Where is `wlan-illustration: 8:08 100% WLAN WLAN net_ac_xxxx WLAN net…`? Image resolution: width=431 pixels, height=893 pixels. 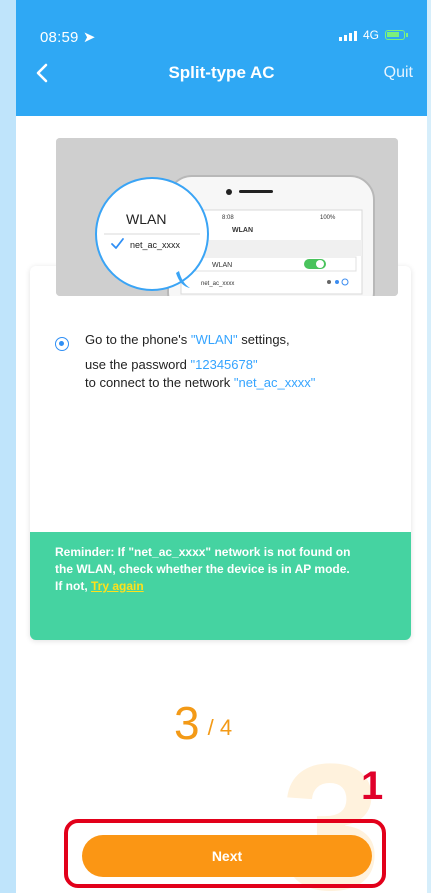 wlan-illustration: 8:08 100% WLAN WLAN net_ac_xxxx WLAN net… is located at coordinates (227, 217).